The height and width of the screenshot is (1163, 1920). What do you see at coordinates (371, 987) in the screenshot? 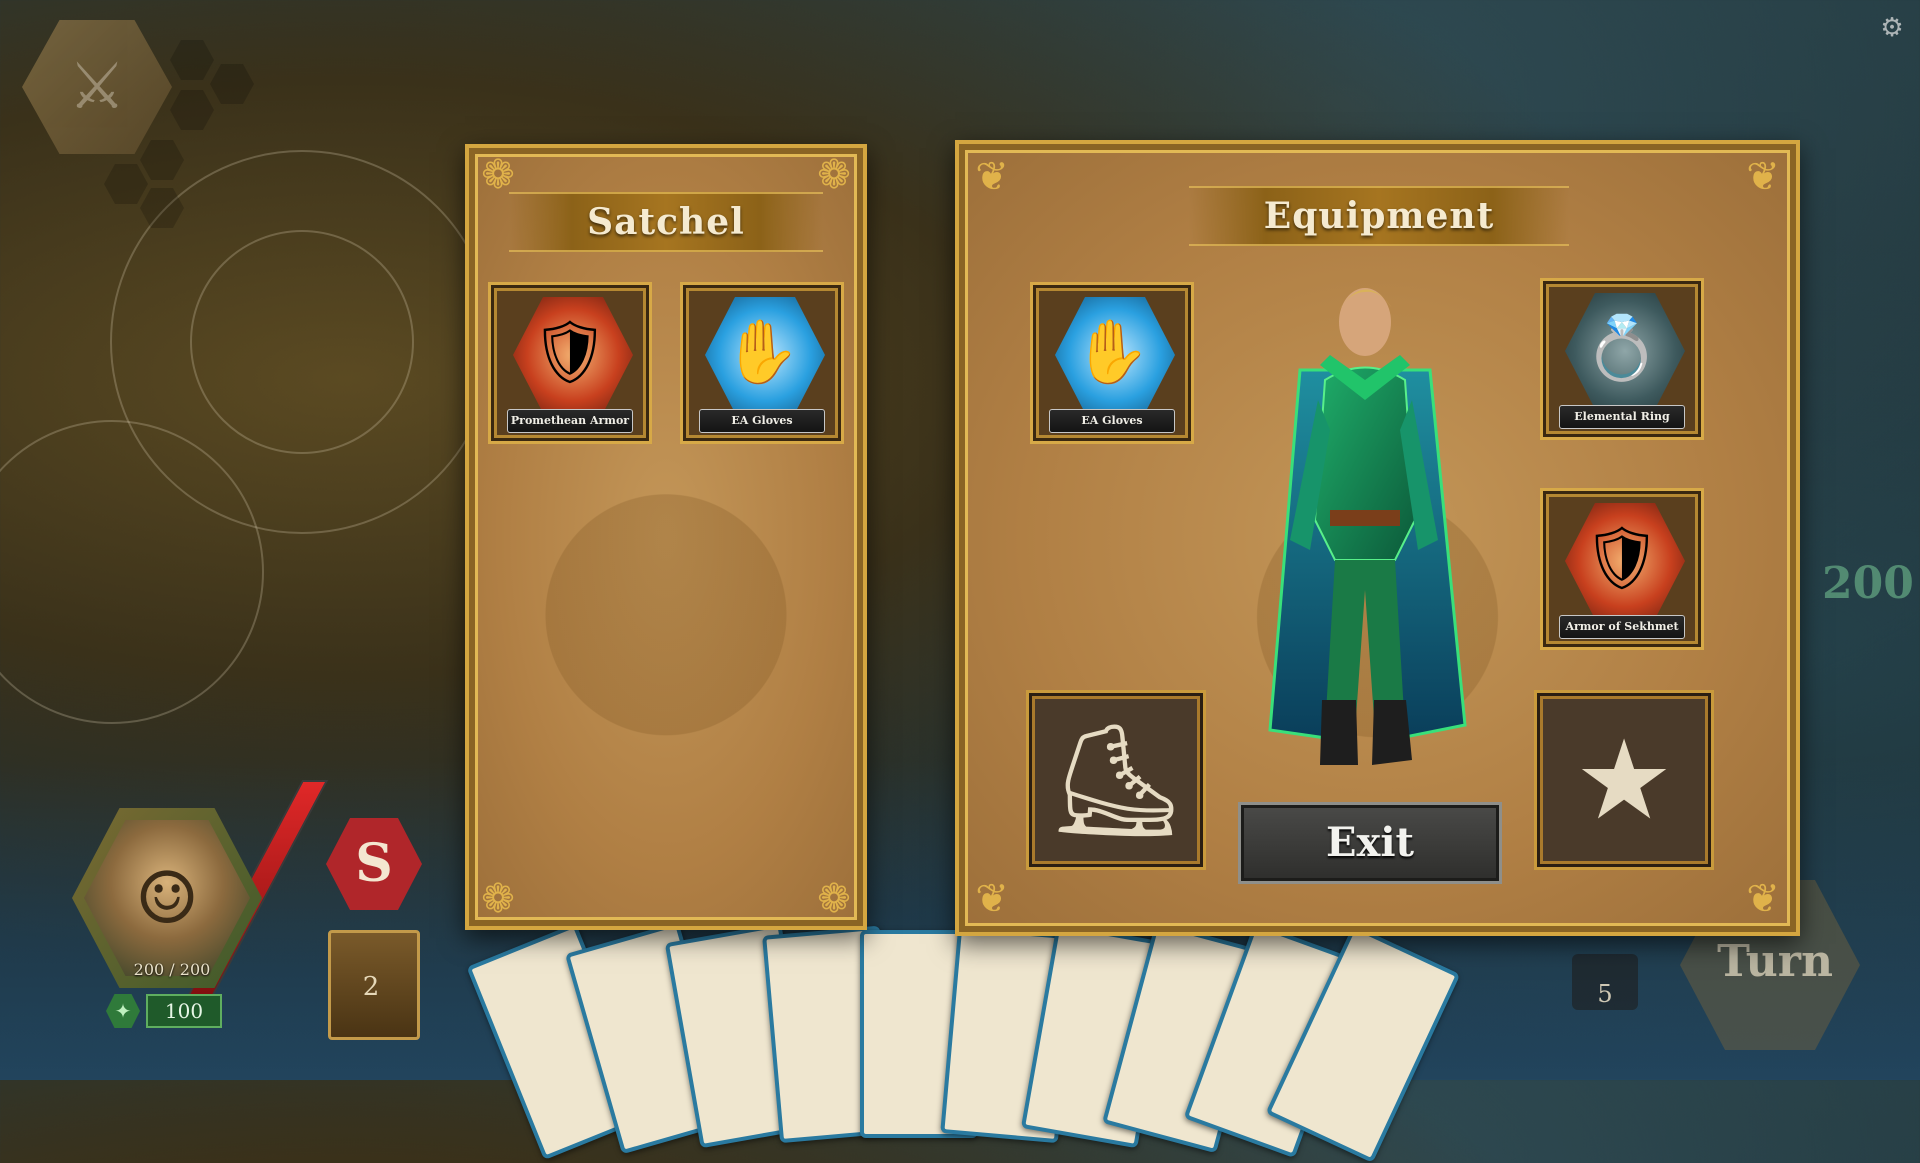
I see `draw-deck-count: 2` at bounding box center [371, 987].